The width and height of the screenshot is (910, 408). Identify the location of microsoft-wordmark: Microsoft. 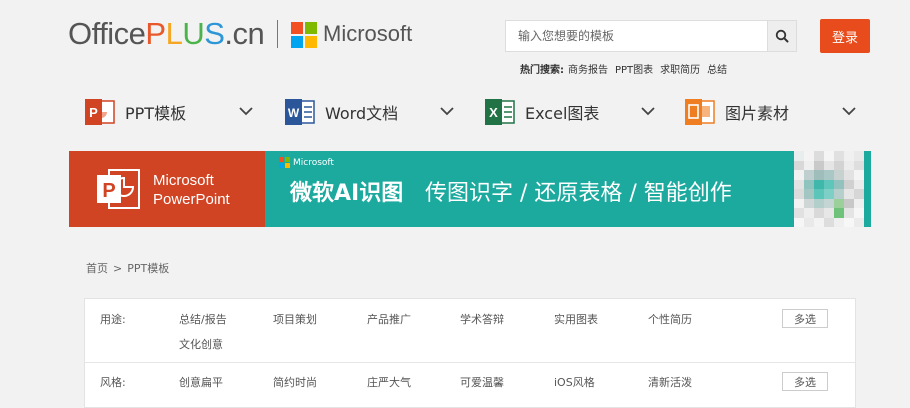
(368, 33).